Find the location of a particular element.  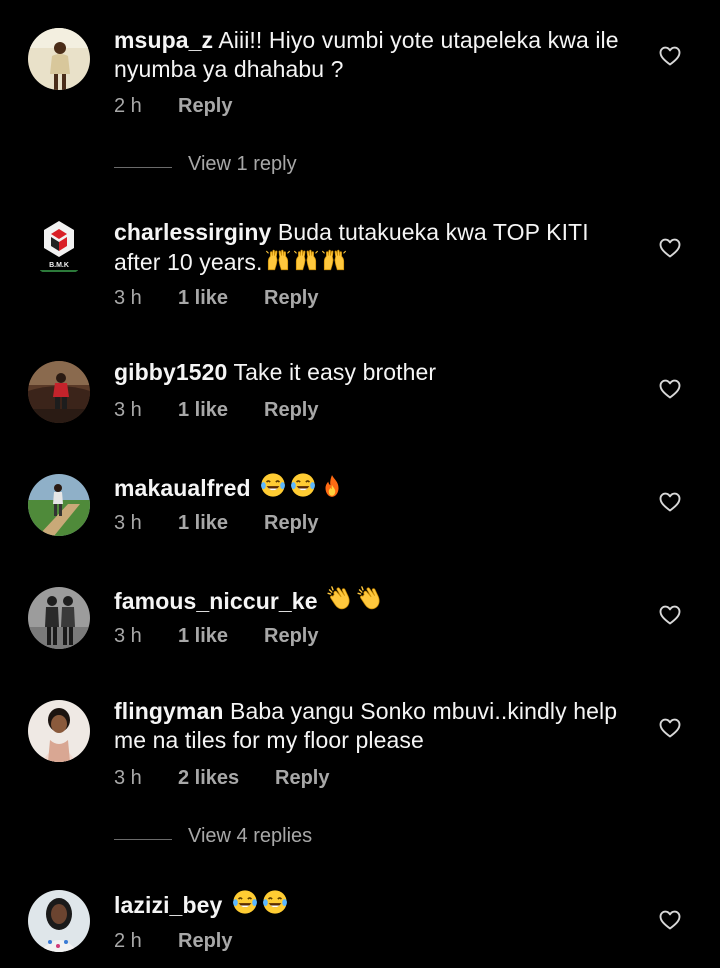

view-replies-button: View 4 replies is located at coordinates (244, 840).